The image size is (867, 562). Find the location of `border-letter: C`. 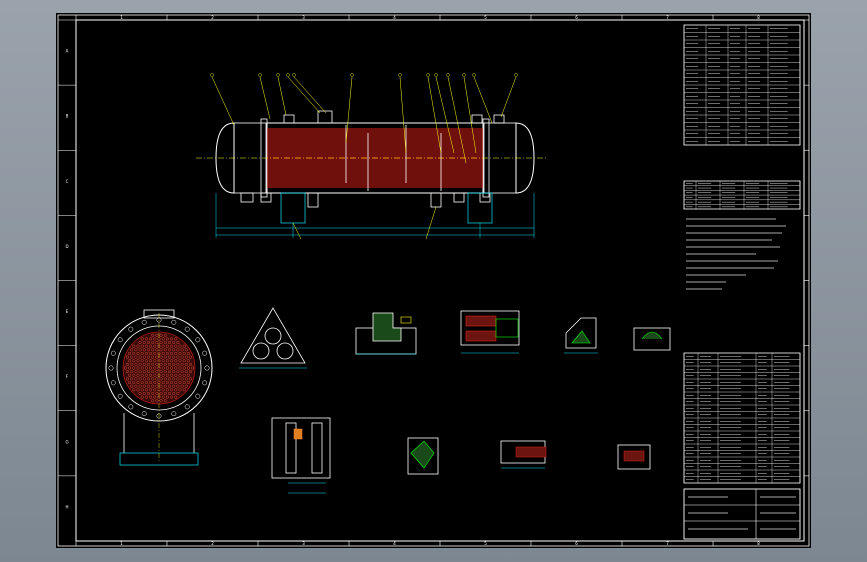

border-letter: C is located at coordinates (67, 181).